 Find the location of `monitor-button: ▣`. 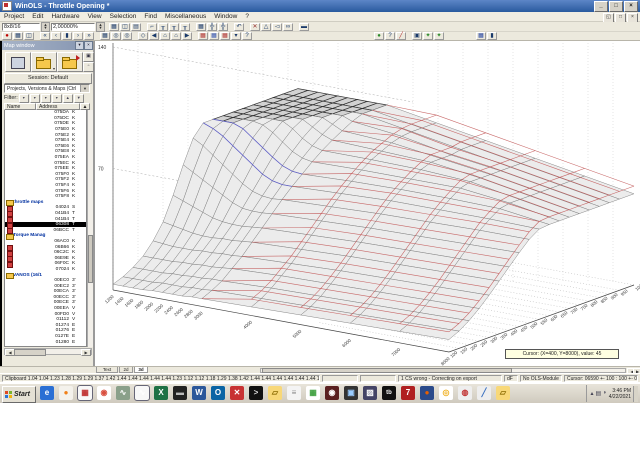

monitor-button: ▣ is located at coordinates (417, 36).